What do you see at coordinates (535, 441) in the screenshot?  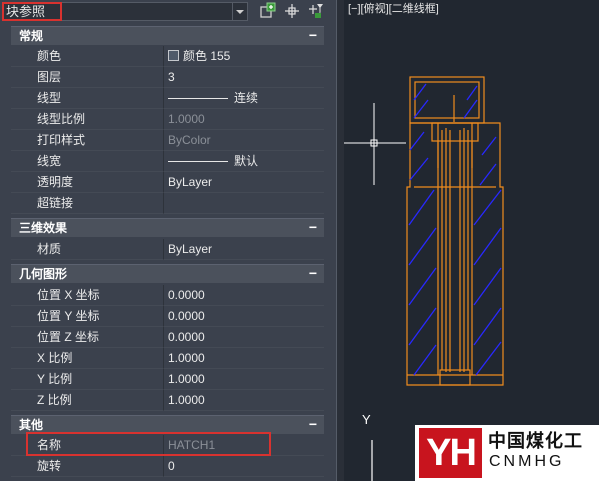 I see `watermark-cn-text: 中国煤化工` at bounding box center [535, 441].